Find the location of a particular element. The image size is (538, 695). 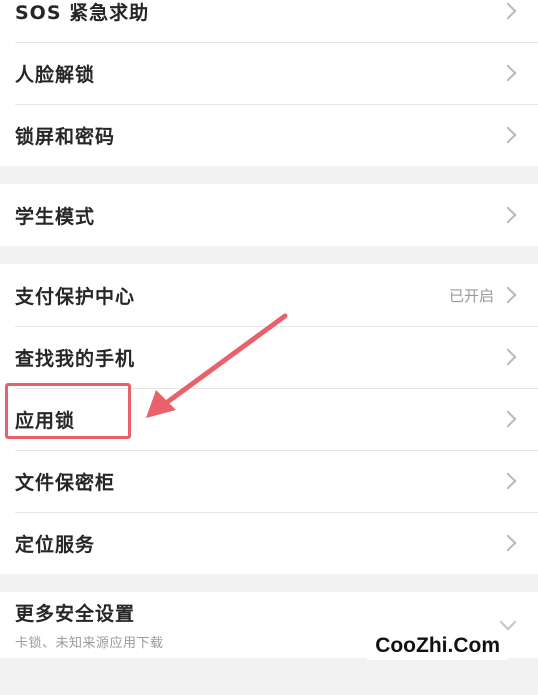

row-student-mode: 学生模式 is located at coordinates (269, 215).